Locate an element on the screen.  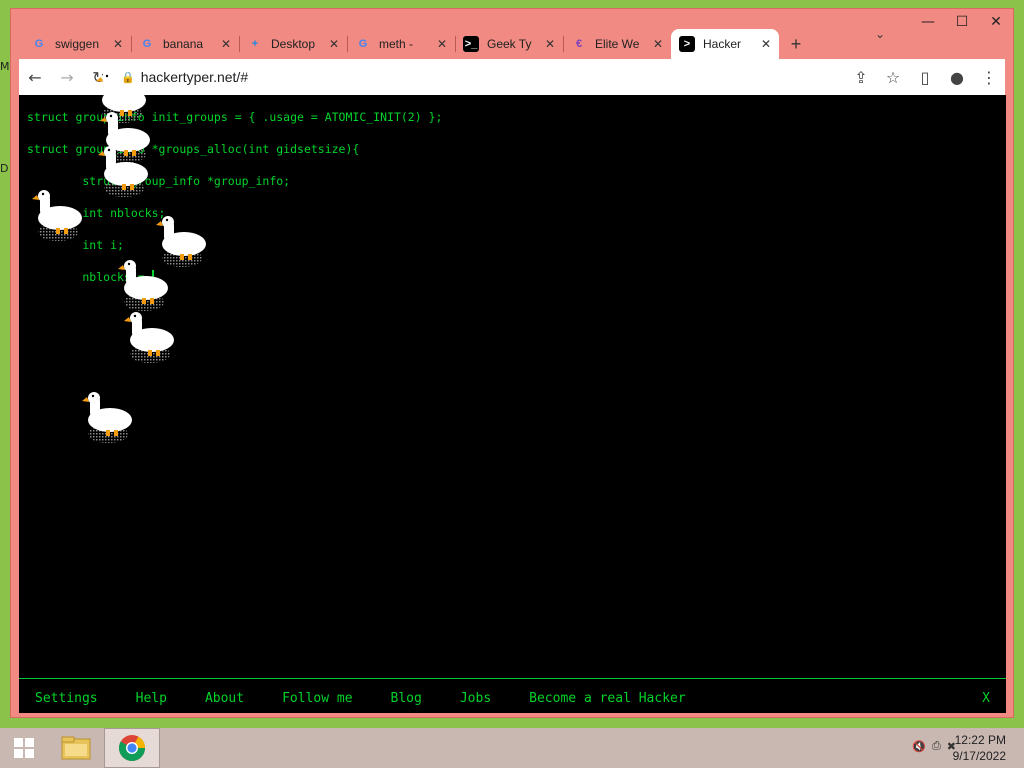
code-line: struct group_info *group_info; is located at coordinates (159, 181).